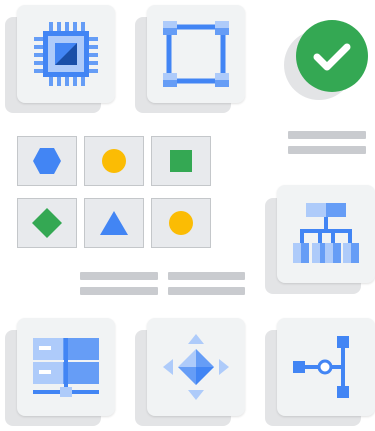  What do you see at coordinates (332, 56) in the screenshot?
I see `check-circle-icon` at bounding box center [332, 56].